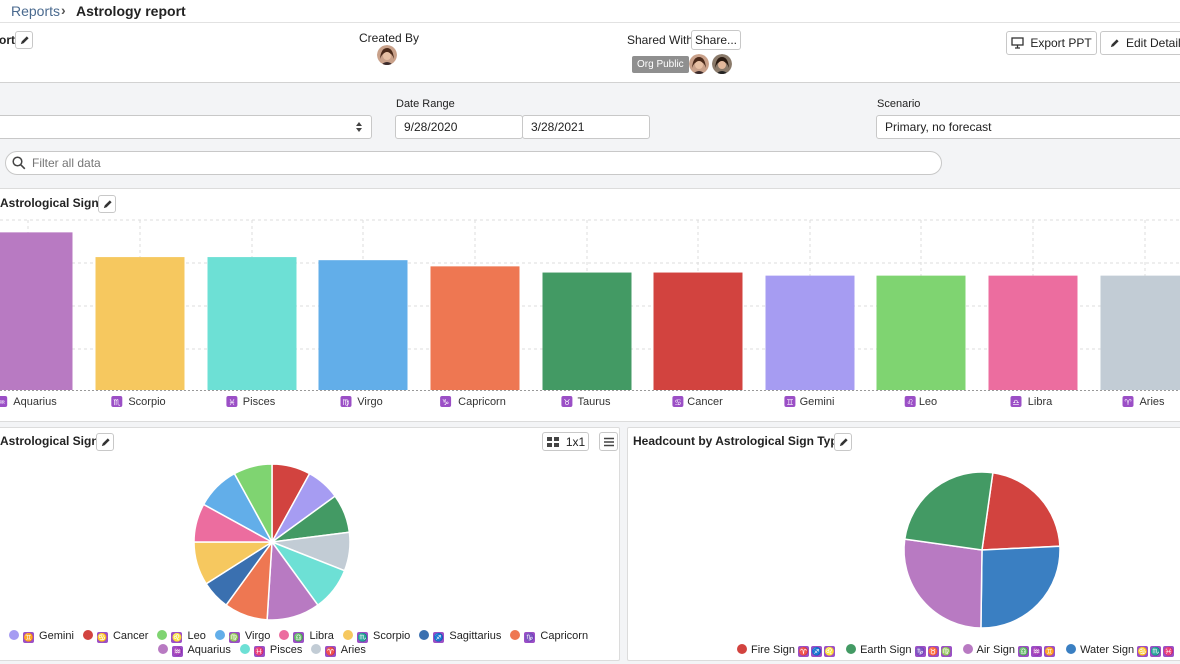 The height and width of the screenshot is (664, 1180). What do you see at coordinates (594, 402) in the screenshot?
I see `svg-text: Taurus` at bounding box center [594, 402].